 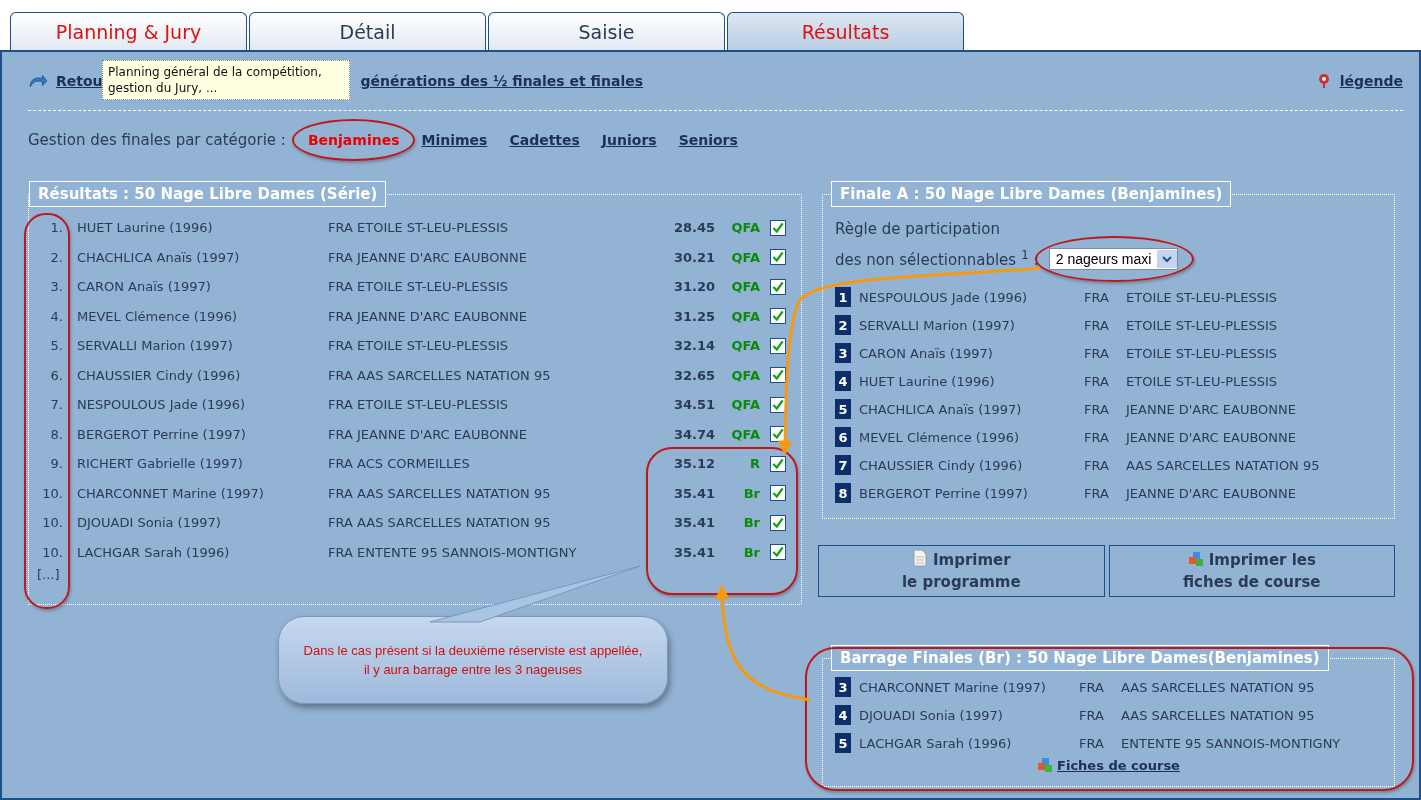 What do you see at coordinates (144, 287) in the screenshot?
I see `swimmer-name: CARON Anaïs (1997)` at bounding box center [144, 287].